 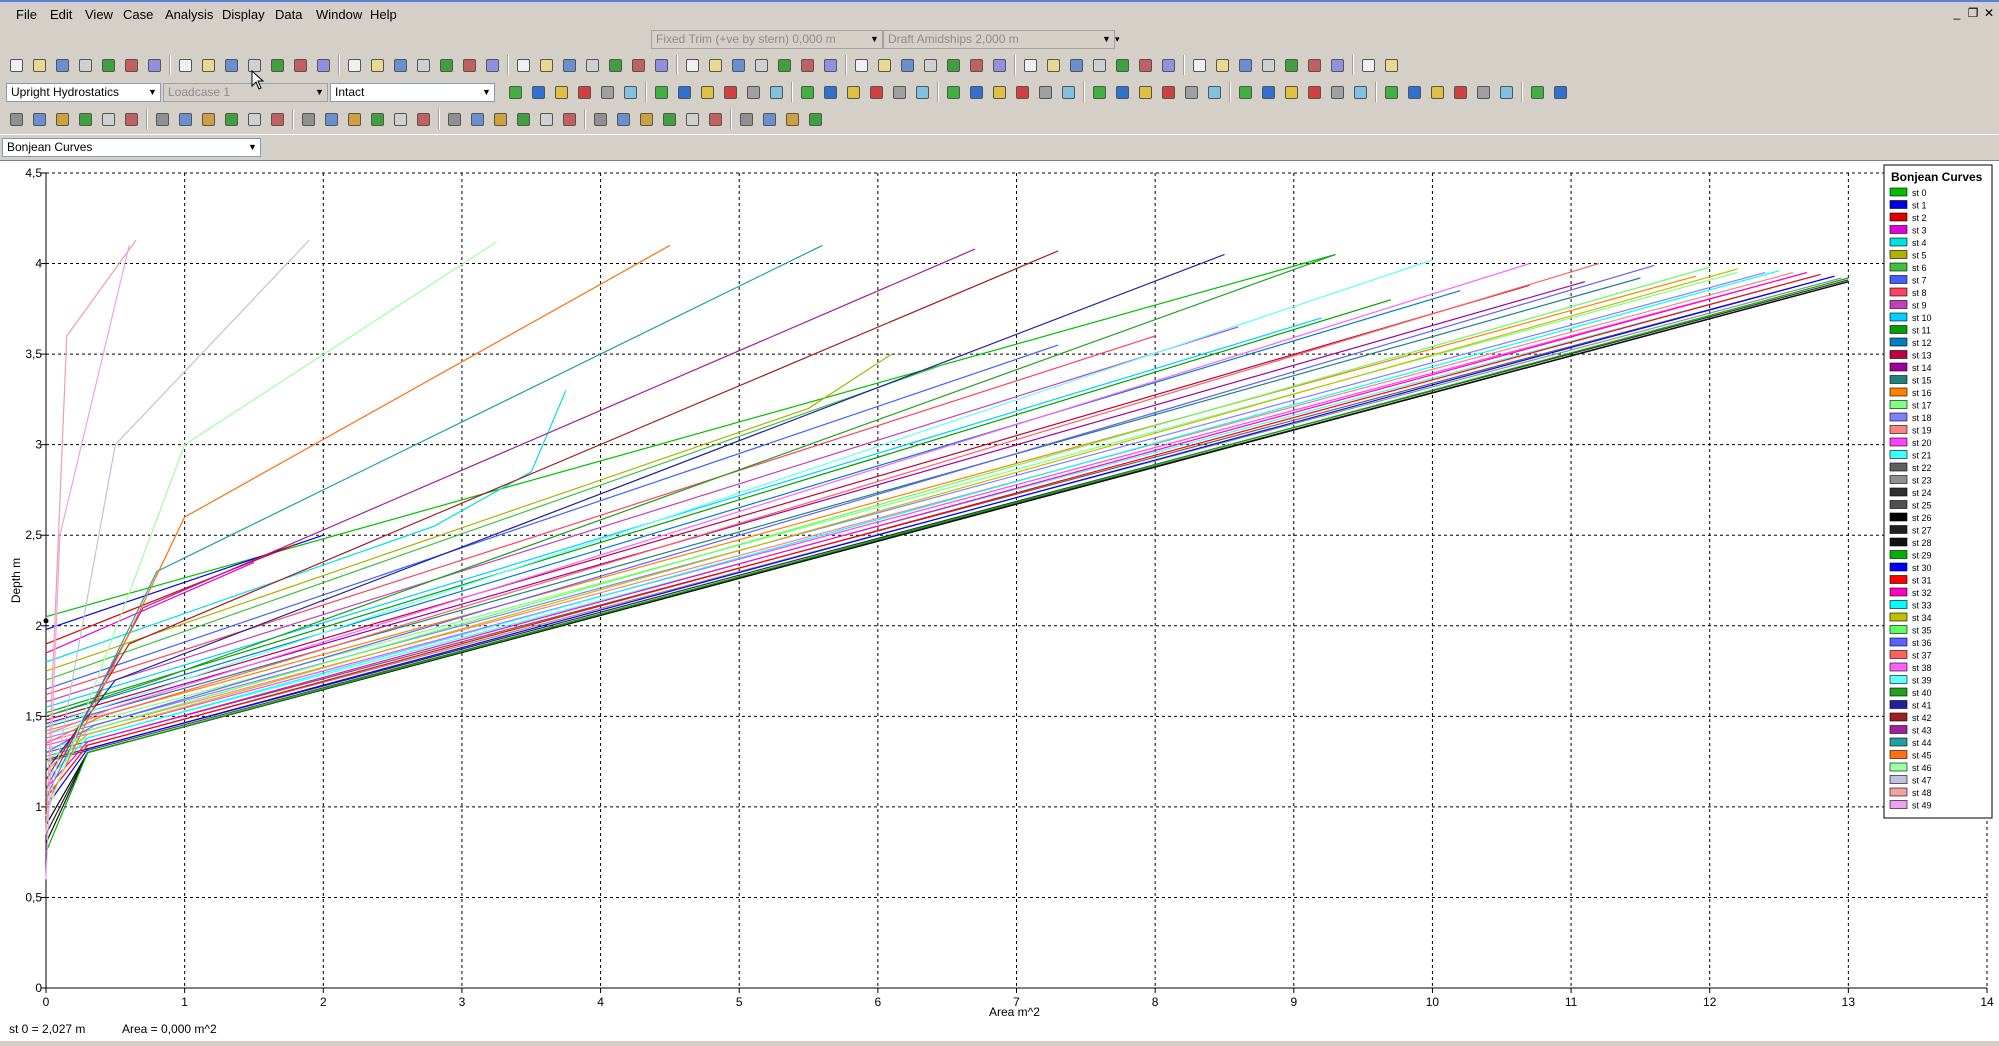 I want to click on view-selector-combo: Bonjean Curves ▼, so click(x=131, y=147).